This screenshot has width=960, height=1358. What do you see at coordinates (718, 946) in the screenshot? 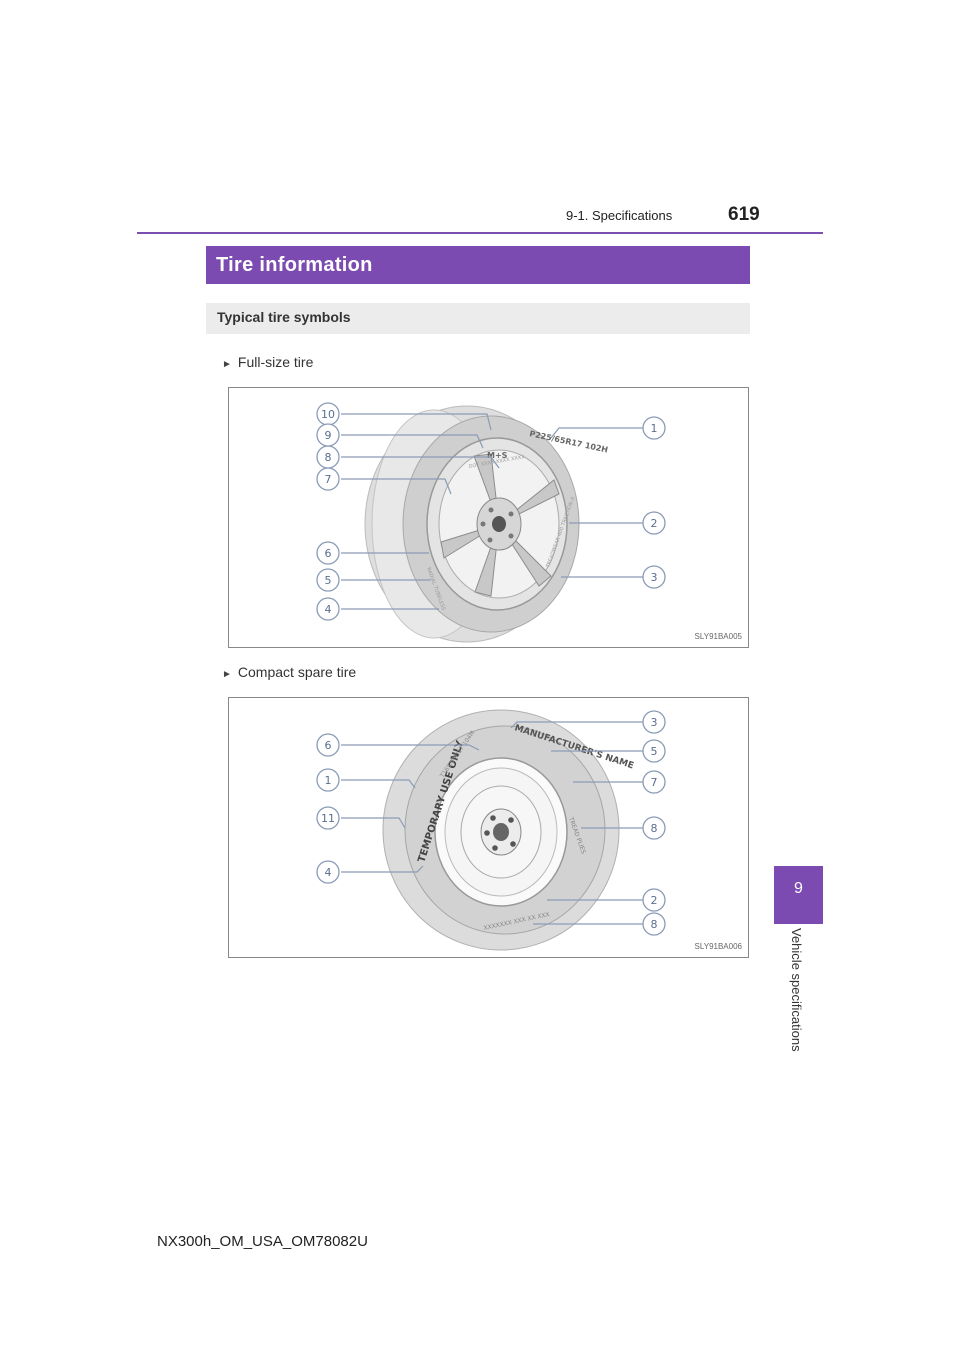
I see `figure-code: SLY91BA006` at bounding box center [718, 946].